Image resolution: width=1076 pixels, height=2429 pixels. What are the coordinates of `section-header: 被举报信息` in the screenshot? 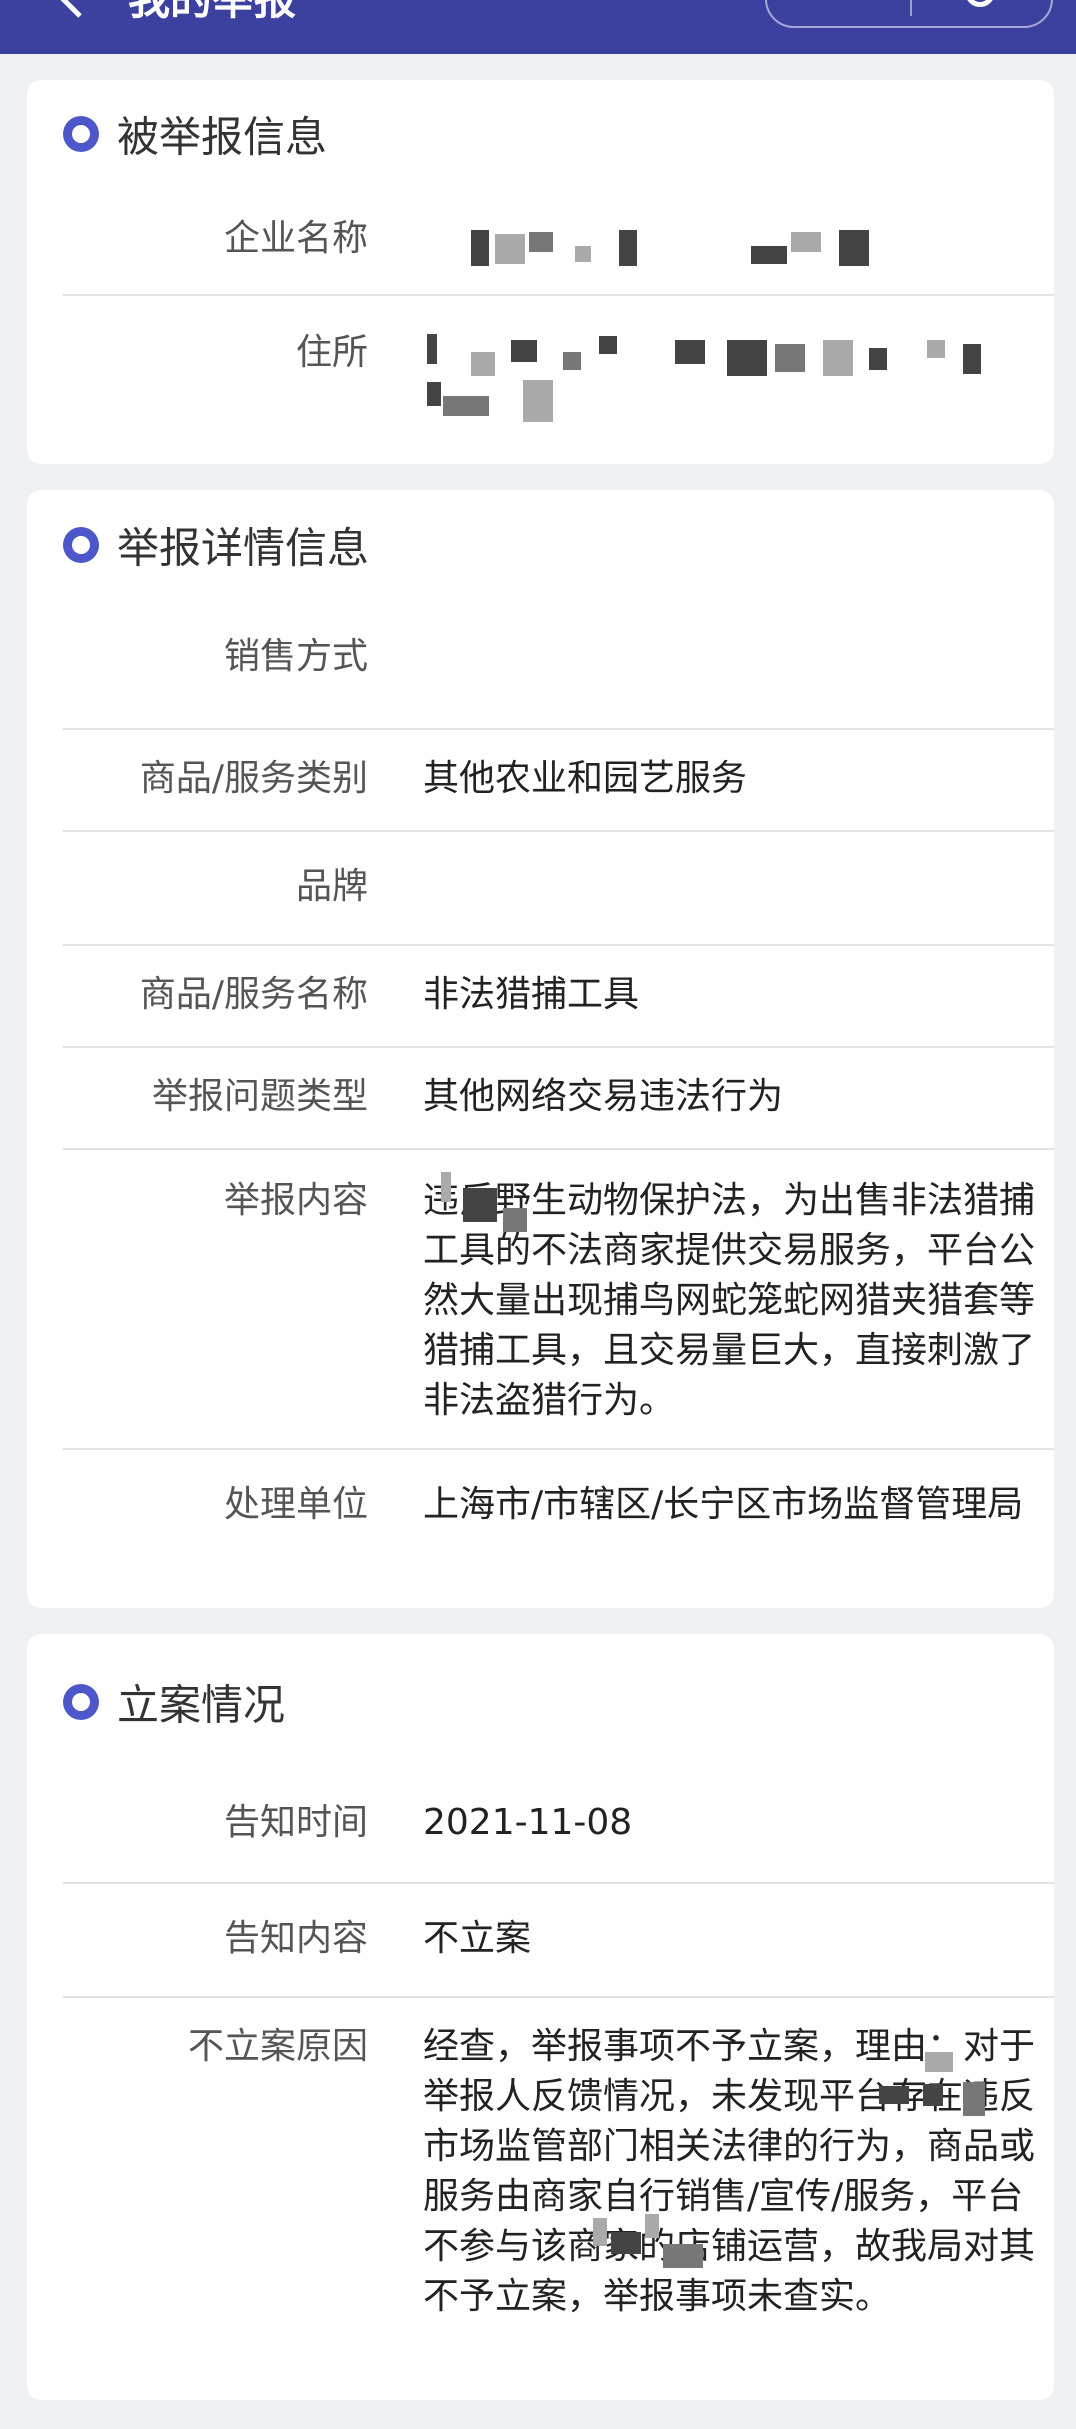 It's located at (540, 134).